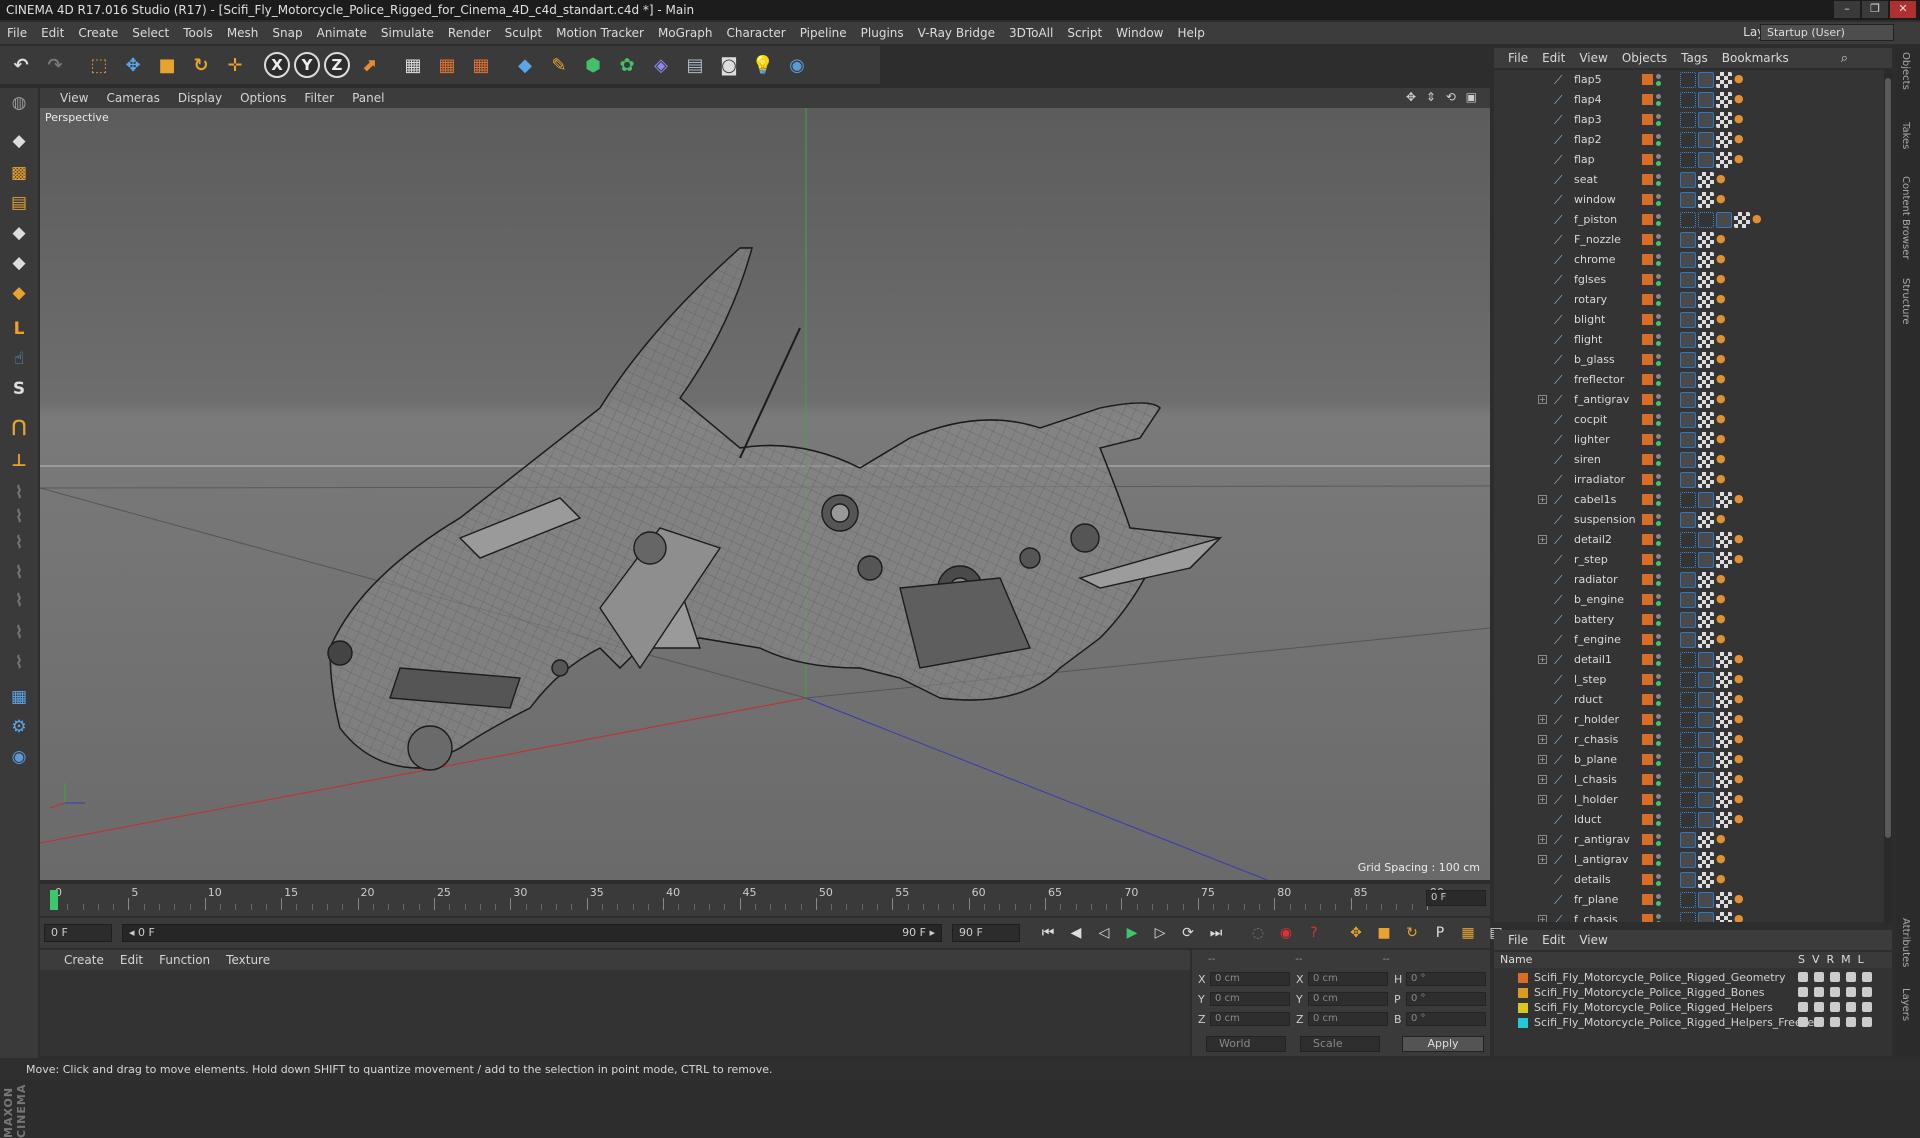 The image size is (1920, 1138). I want to click on object-row: ⟋ fr_plane ●, so click(1686, 900).